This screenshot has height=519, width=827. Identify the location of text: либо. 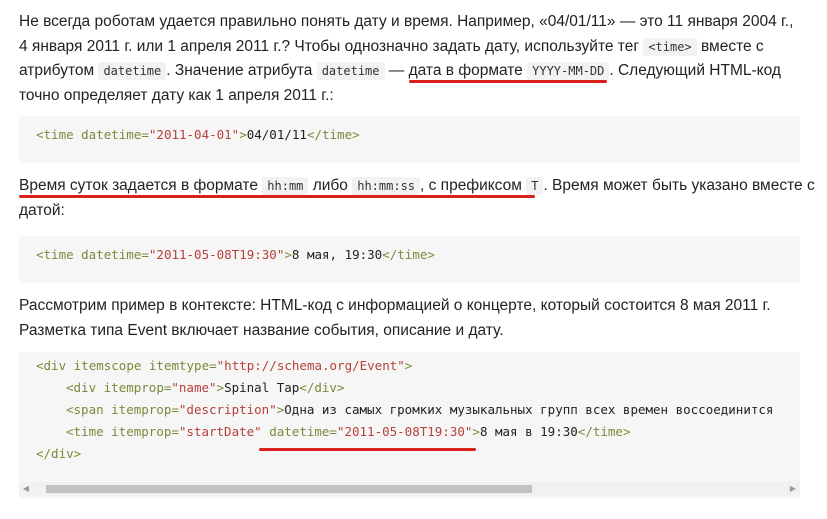
(330, 185).